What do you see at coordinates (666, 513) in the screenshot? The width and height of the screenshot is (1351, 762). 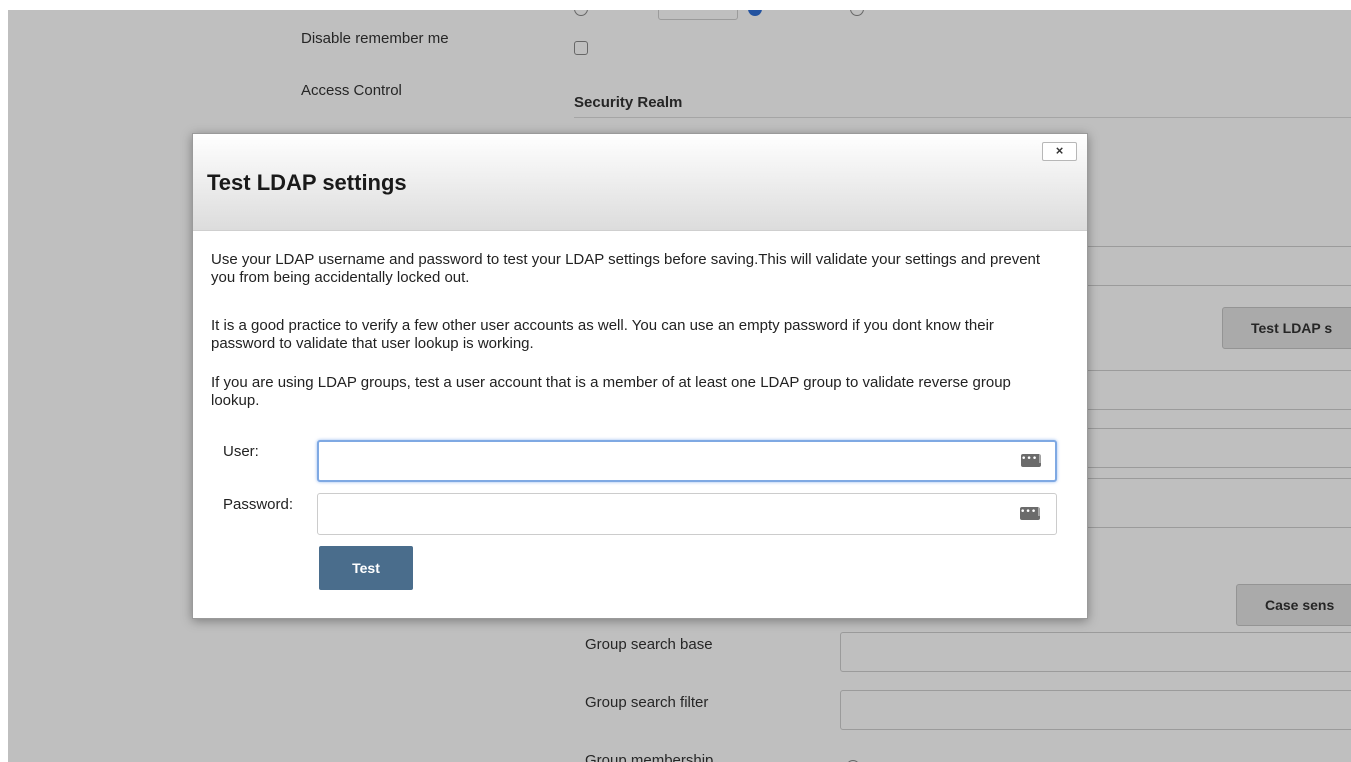 I see `password-input` at bounding box center [666, 513].